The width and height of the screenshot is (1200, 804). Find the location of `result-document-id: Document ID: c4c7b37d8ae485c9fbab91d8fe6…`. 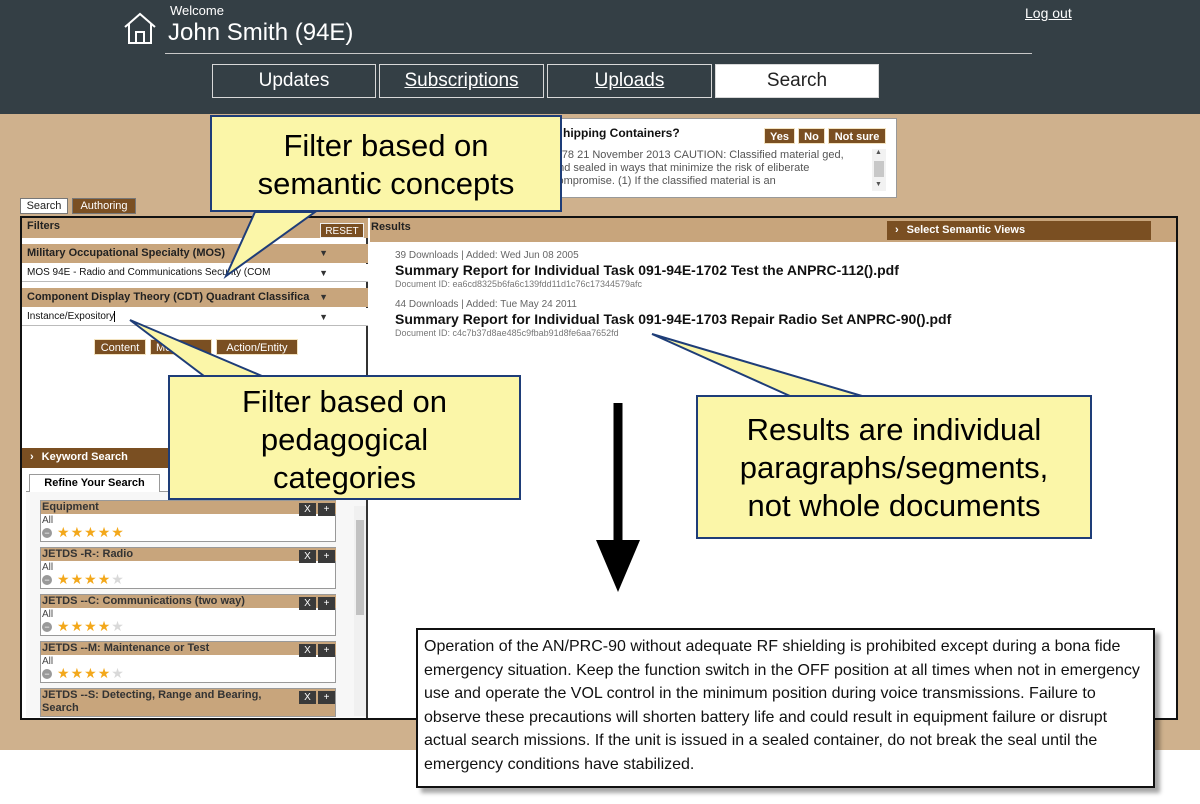

result-document-id: Document ID: c4c7b37d8ae485c9fbab91d8fe6… is located at coordinates (507, 333).